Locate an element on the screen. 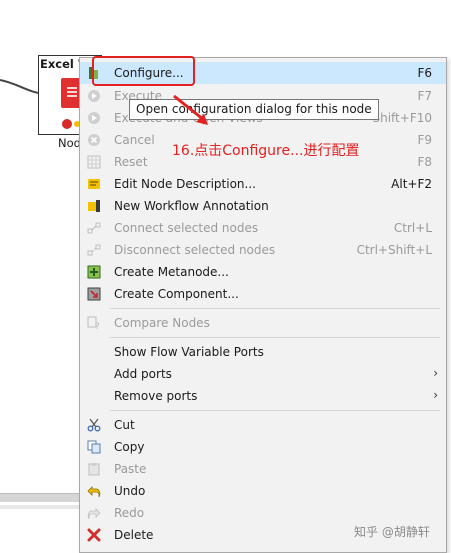 This screenshot has width=451, height=553. menu-item-label: Reset is located at coordinates (131, 162).